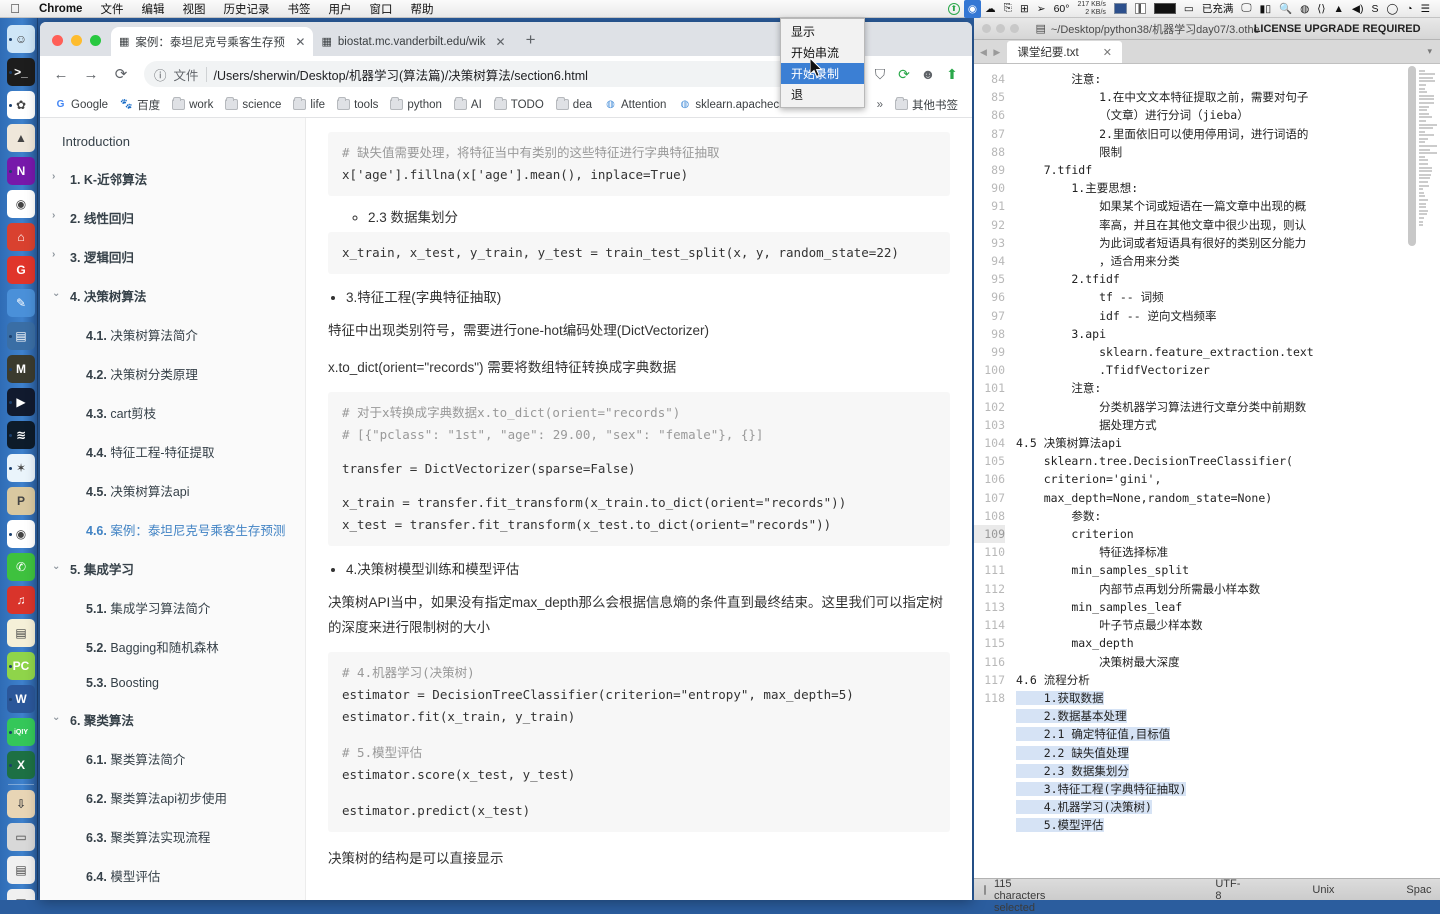 The height and width of the screenshot is (914, 1440). I want to click on sidebar-item-4-4: 4.4. 特征工程-特征提取, so click(172, 451).